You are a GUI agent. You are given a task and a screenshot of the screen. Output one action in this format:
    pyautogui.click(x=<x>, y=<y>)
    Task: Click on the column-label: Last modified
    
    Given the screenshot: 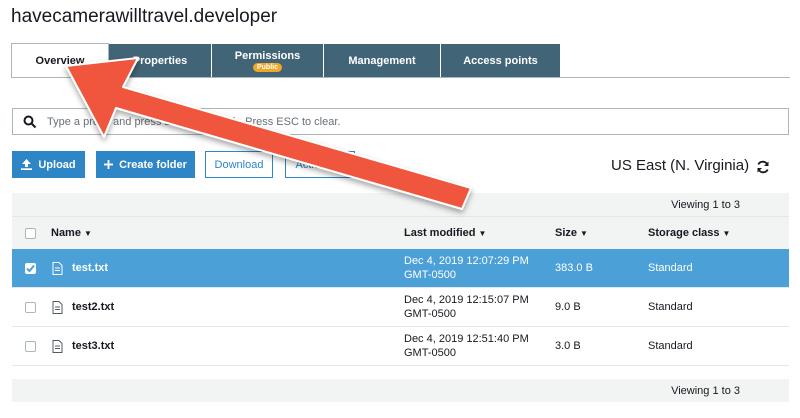 What is the action you would take?
    pyautogui.click(x=440, y=233)
    